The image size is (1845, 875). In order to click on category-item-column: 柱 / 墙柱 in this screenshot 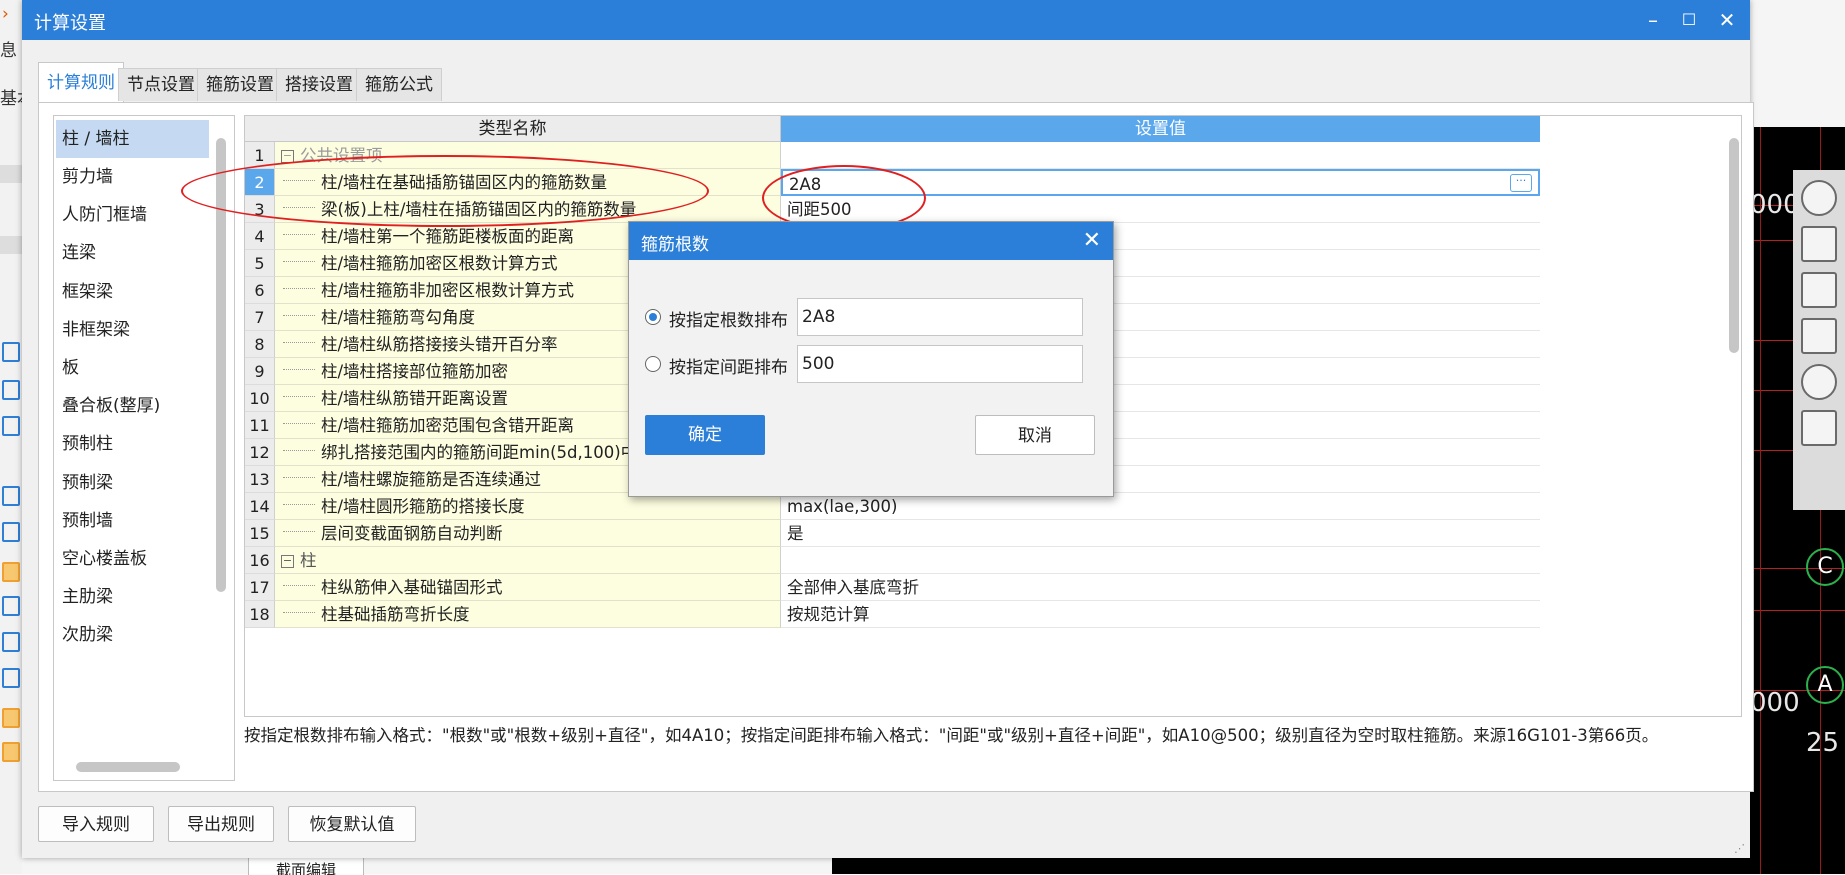, I will do `click(132, 139)`.